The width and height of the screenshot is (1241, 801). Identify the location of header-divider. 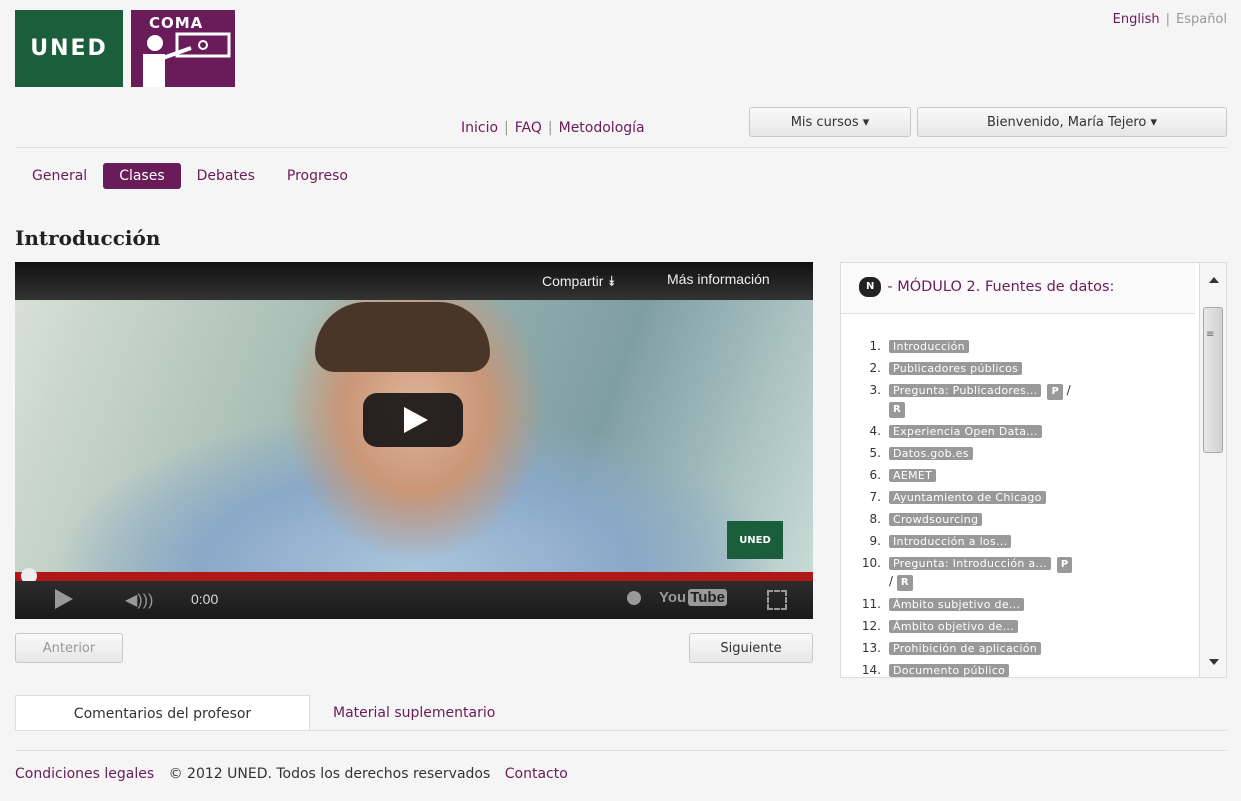
(621, 147).